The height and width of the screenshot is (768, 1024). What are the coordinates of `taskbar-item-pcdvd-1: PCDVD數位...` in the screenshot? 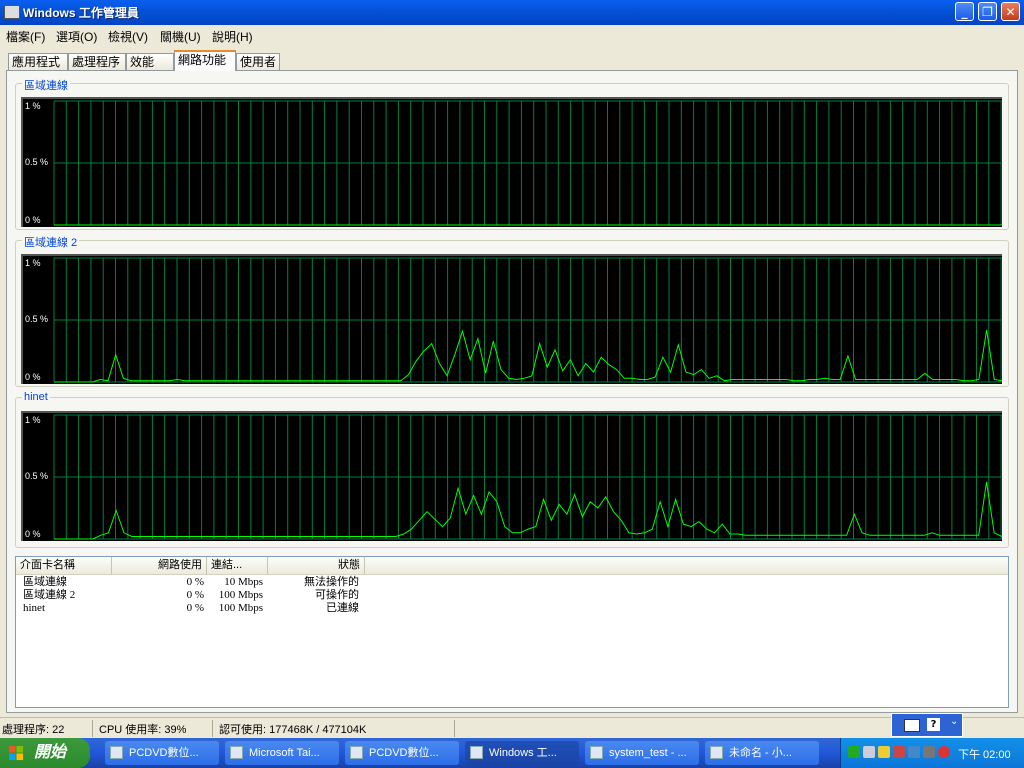 It's located at (162, 753).